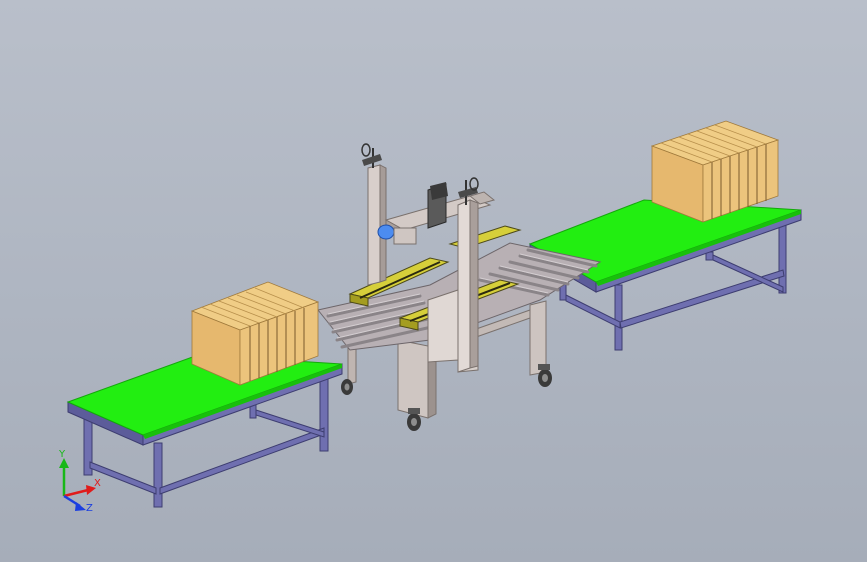 The height and width of the screenshot is (562, 867). Describe the element at coordinates (62, 454) in the screenshot. I see `y-axis-label: Y` at that location.